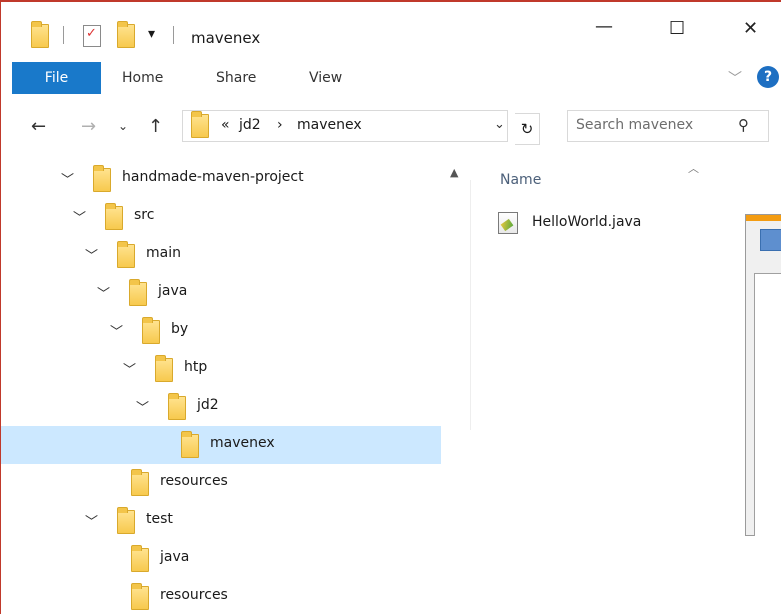  Describe the element at coordinates (208, 405) in the screenshot. I see `tree-item-label: jd2` at that location.